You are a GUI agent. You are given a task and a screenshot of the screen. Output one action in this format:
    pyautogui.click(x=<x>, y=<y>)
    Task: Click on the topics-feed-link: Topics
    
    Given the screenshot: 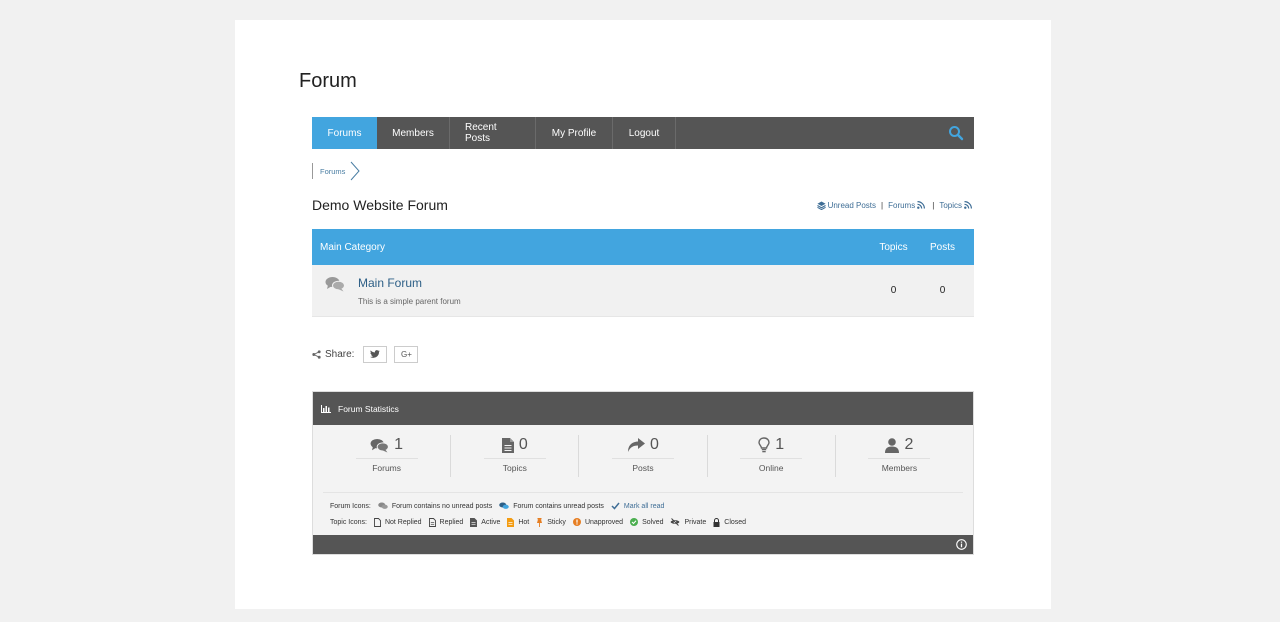 What is the action you would take?
    pyautogui.click(x=956, y=205)
    